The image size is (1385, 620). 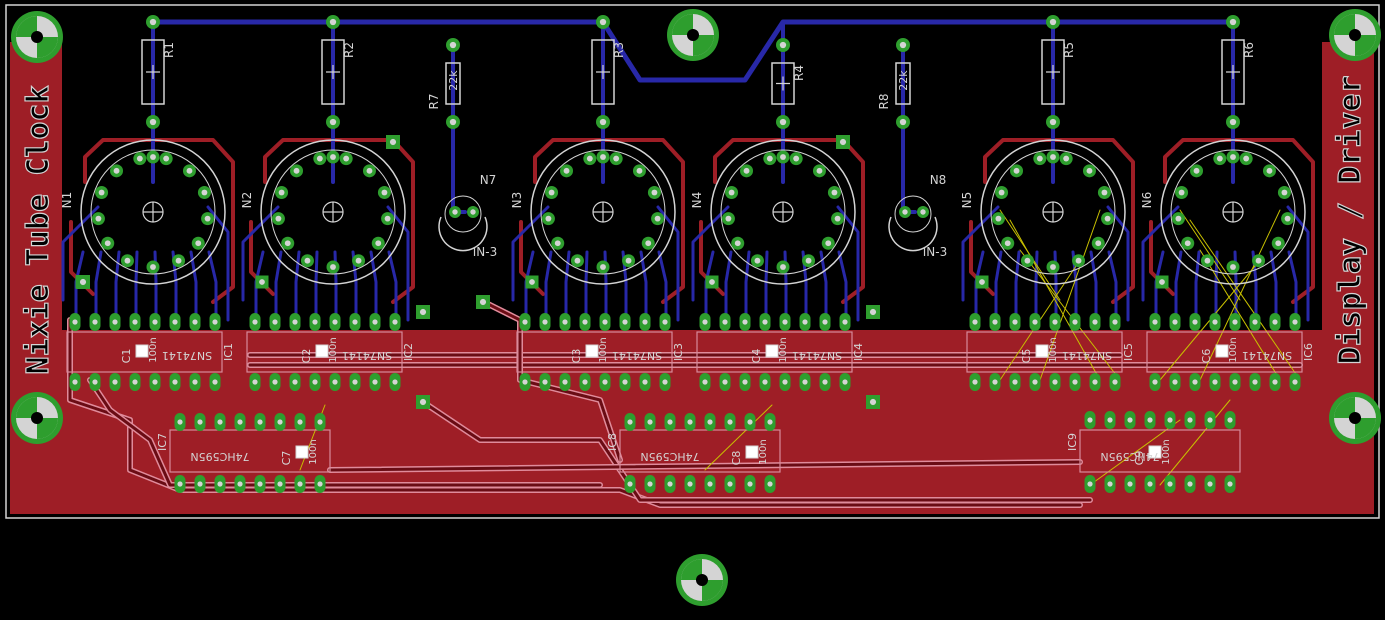 I want to click on capacitor-label: C4, so click(x=756, y=356).